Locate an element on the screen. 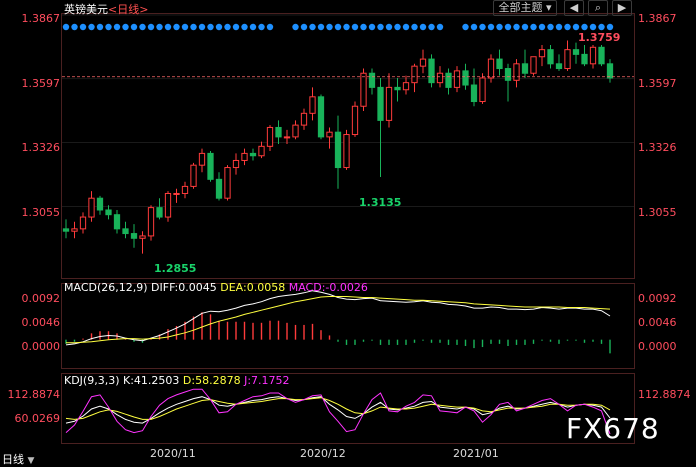  x-tick: 2020/12 is located at coordinates (323, 453).